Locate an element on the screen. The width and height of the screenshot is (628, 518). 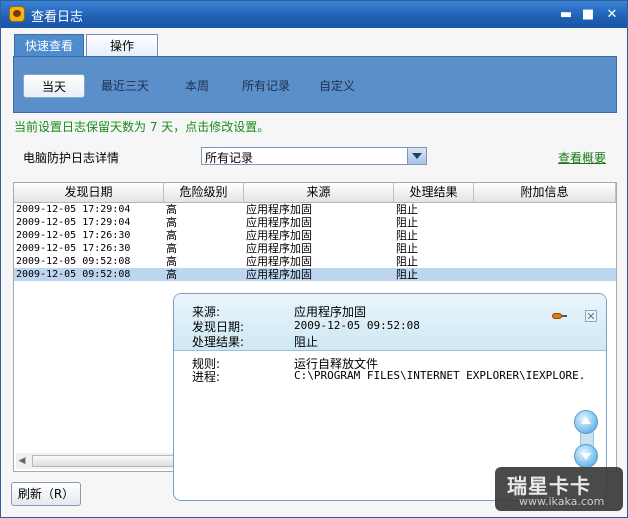
popup-close-icon: ✕ is located at coordinates (591, 316).